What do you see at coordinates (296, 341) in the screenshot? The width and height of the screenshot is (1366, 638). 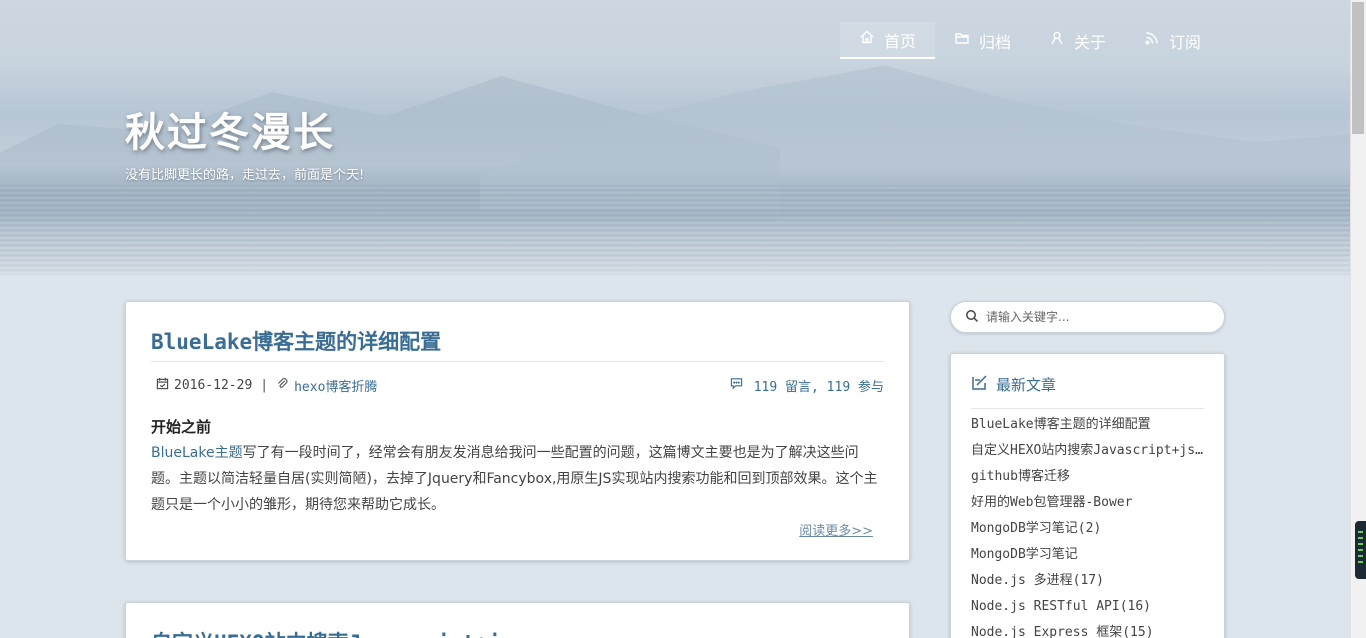 I see `post-title: BlueLake博客主题的详细配置` at bounding box center [296, 341].